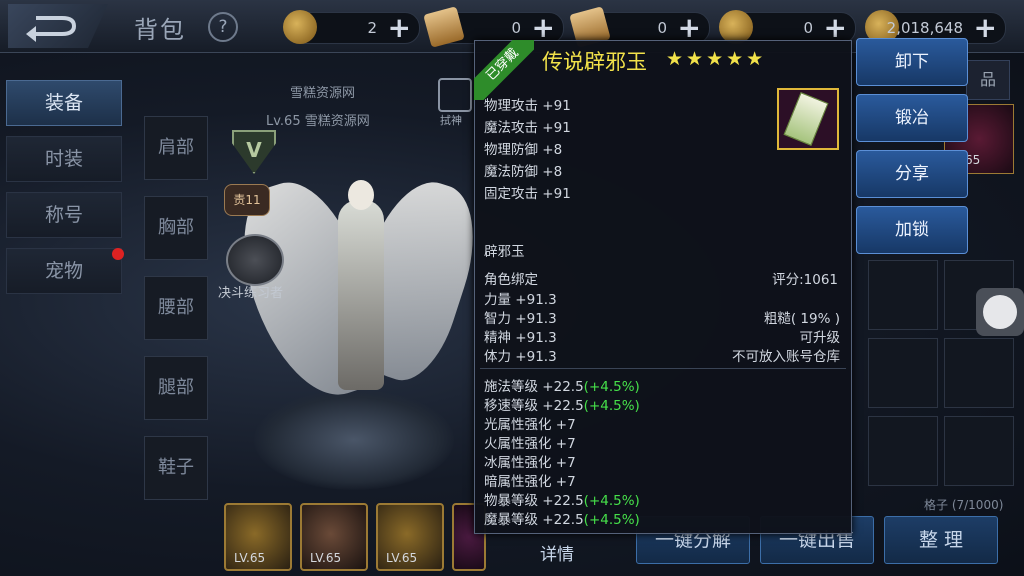 The width and height of the screenshot is (1024, 576). I want to click on floating-assist-button, so click(1000, 312).